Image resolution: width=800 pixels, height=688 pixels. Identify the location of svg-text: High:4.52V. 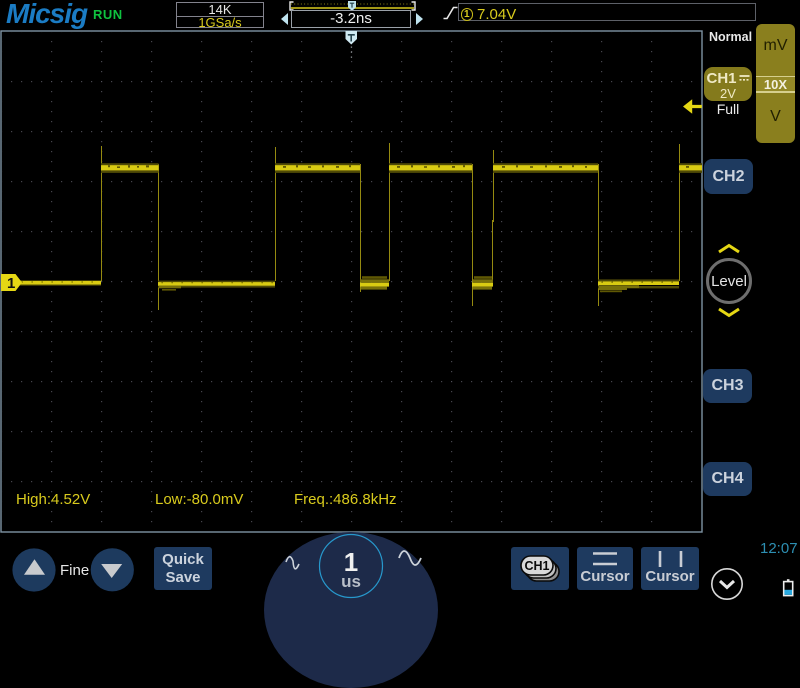
(53, 499).